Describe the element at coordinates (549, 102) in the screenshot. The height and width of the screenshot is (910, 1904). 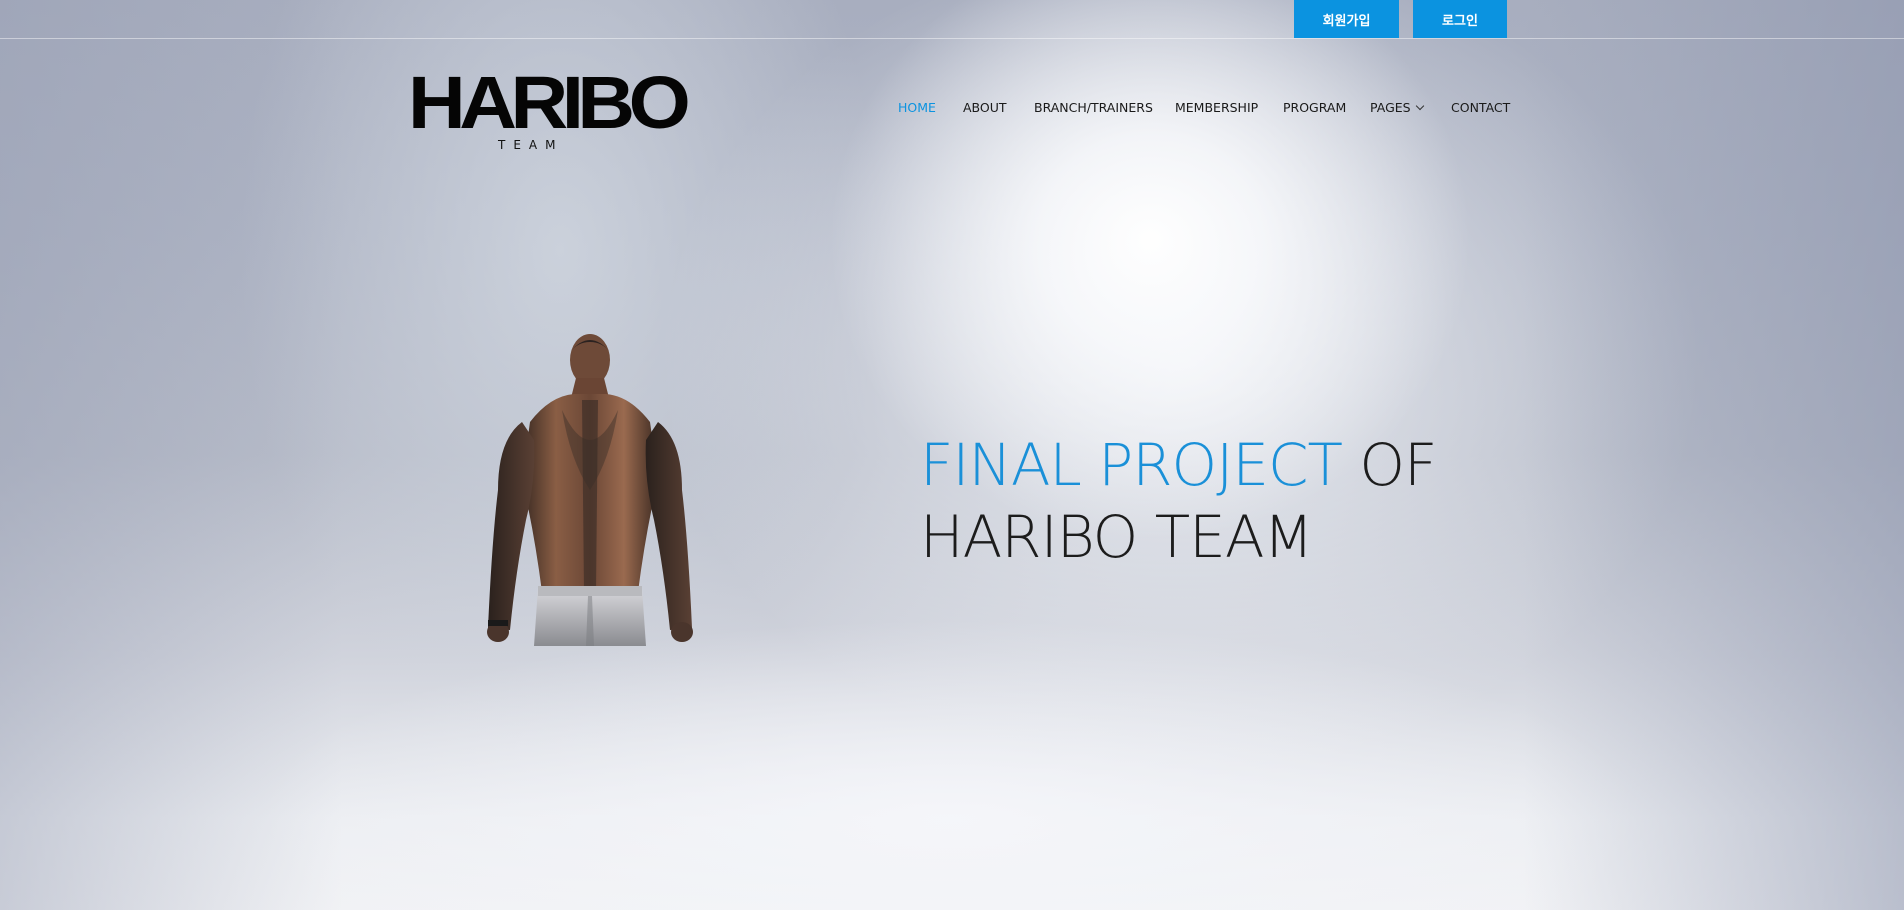
I see `logo-wordmark: HARIBO` at that location.